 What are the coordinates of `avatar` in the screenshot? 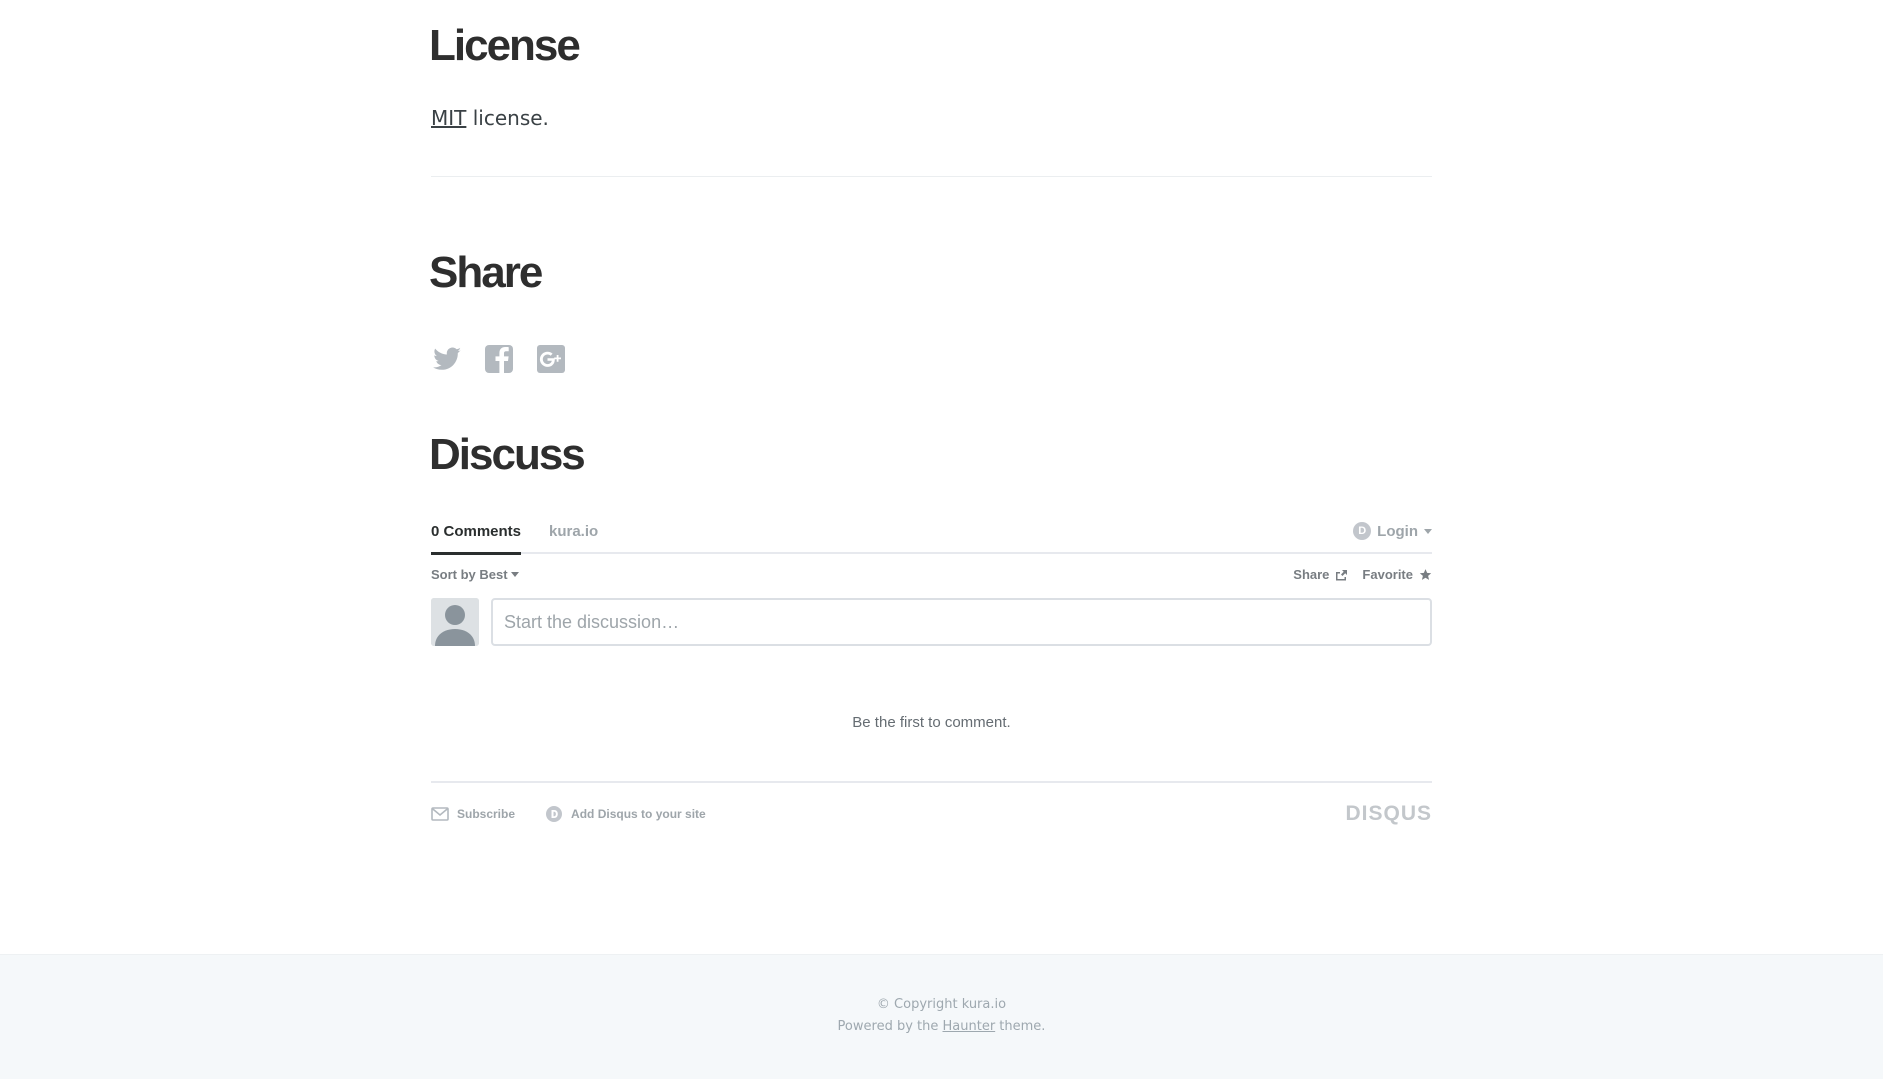 It's located at (455, 622).